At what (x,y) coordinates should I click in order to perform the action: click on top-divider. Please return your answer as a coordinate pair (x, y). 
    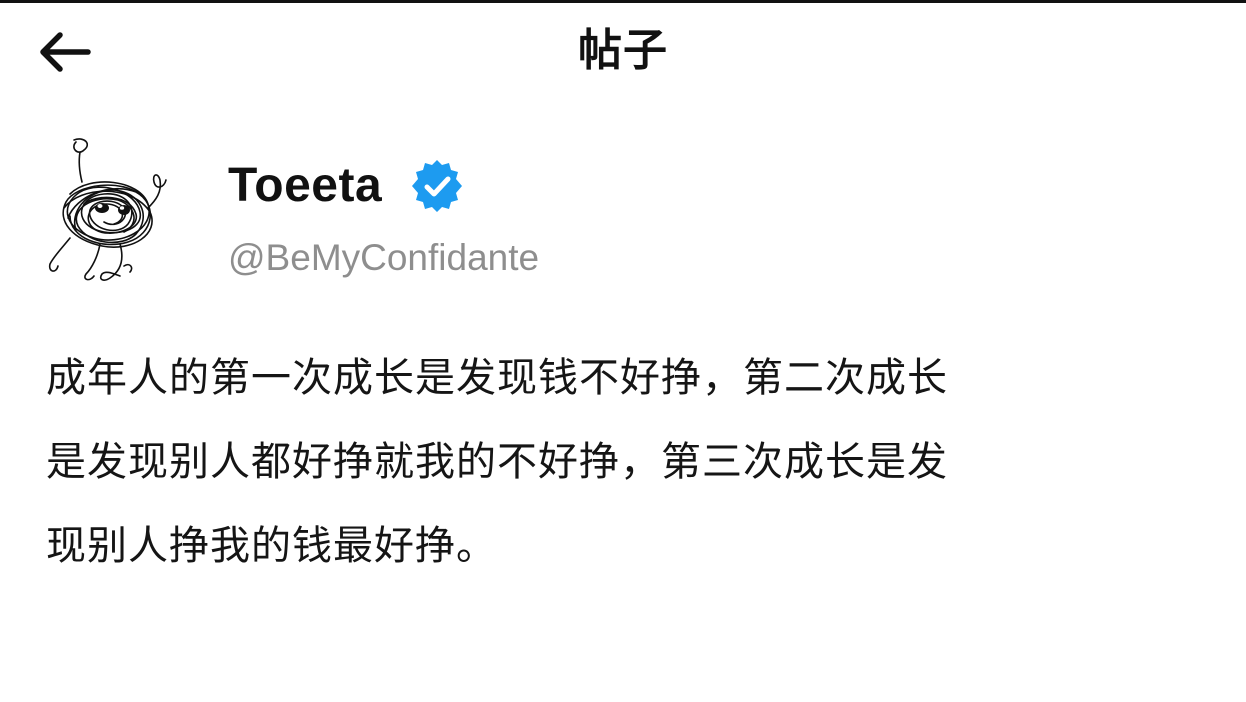
    Looking at the image, I should click on (623, 1).